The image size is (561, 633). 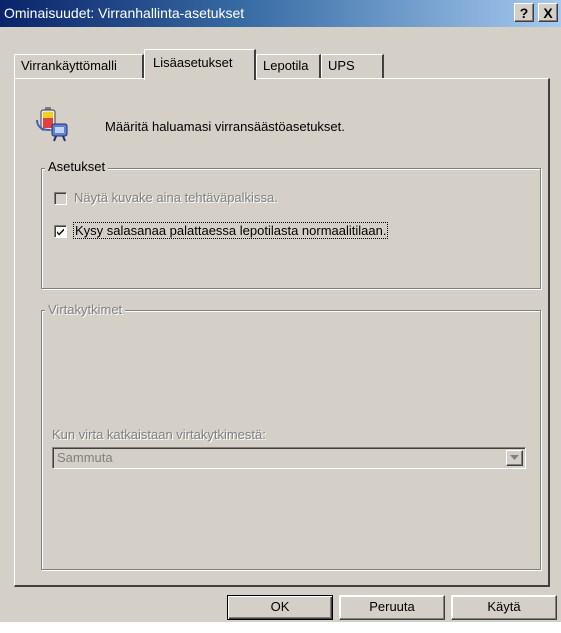 What do you see at coordinates (52, 124) in the screenshot?
I see `power-settings-icon` at bounding box center [52, 124].